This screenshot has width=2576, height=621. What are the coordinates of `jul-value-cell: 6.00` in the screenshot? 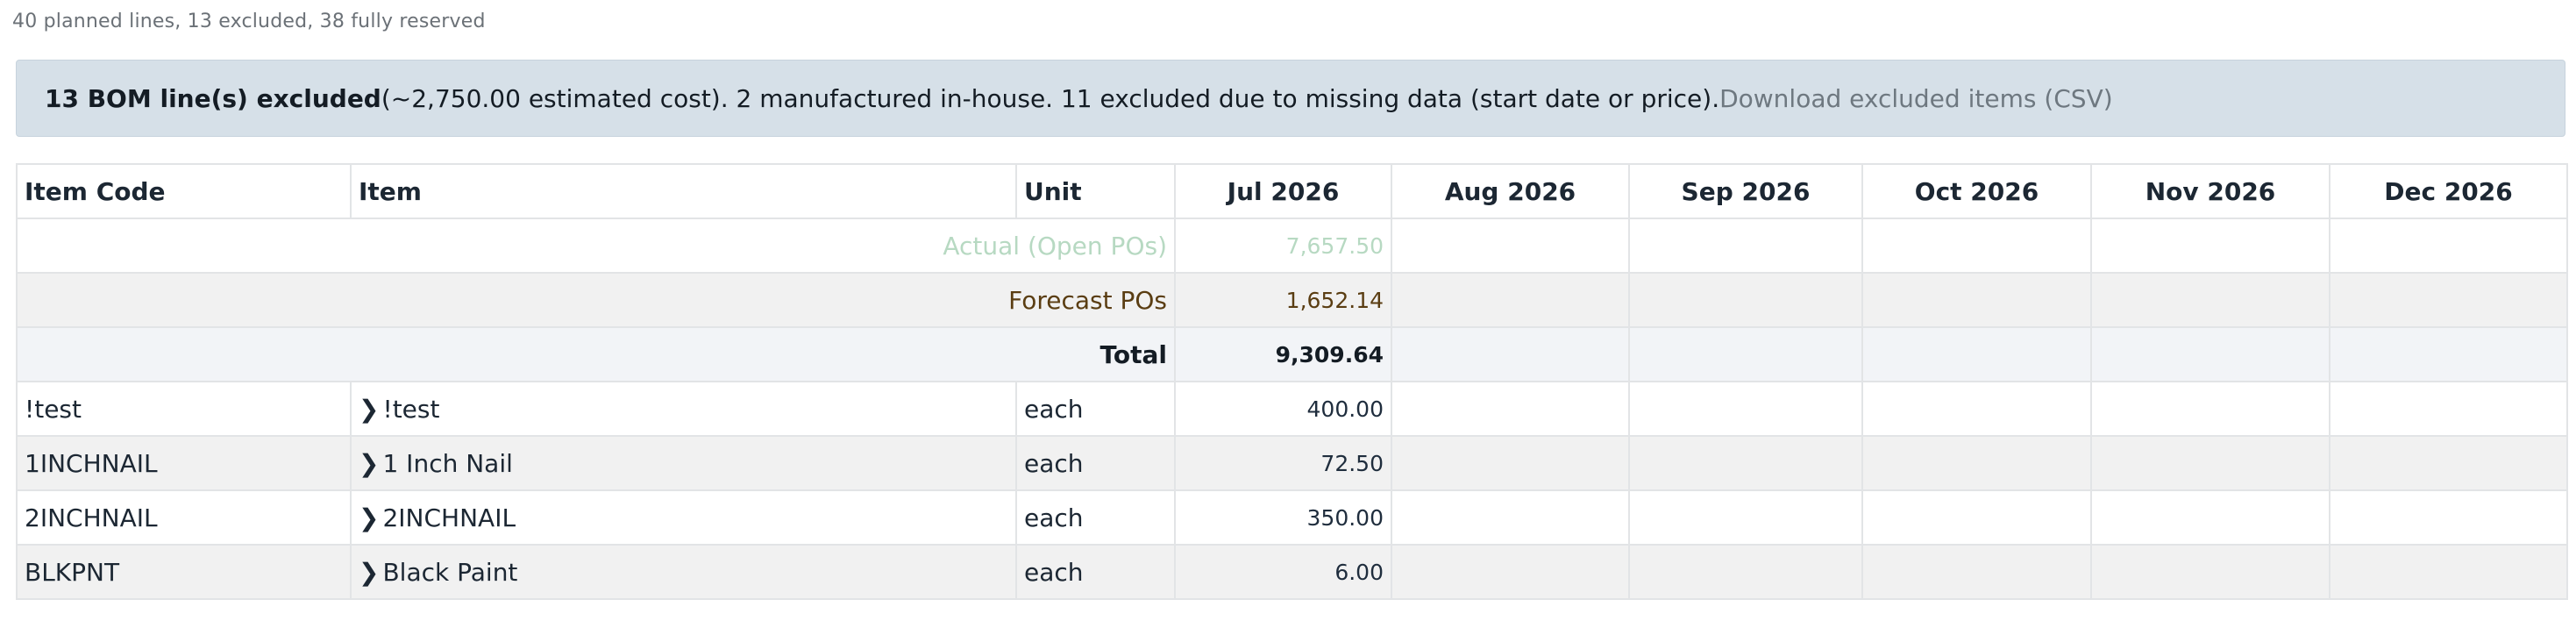 It's located at (1283, 572).